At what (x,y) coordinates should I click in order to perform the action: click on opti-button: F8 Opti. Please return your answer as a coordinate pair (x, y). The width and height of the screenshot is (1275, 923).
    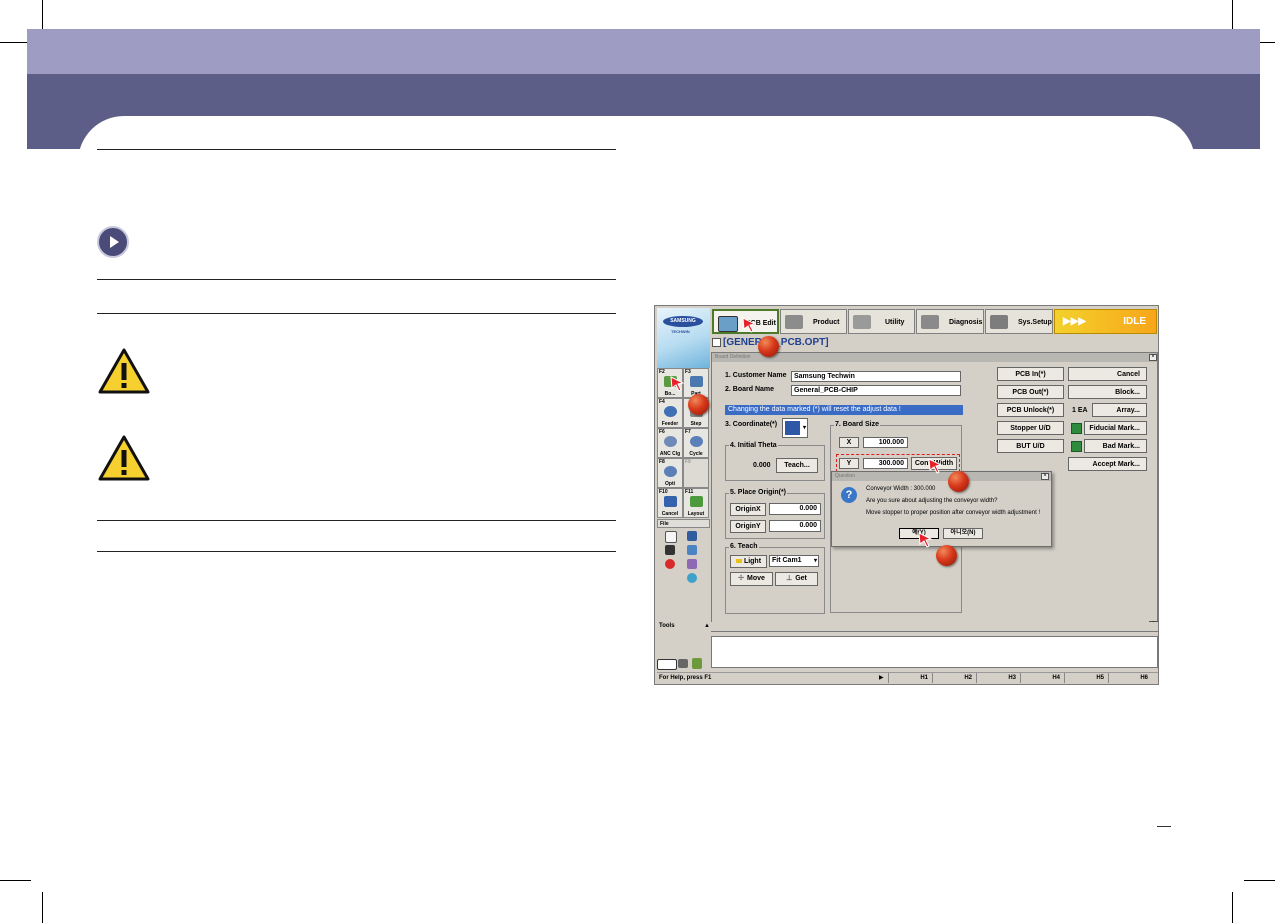
    Looking at the image, I should click on (670, 473).